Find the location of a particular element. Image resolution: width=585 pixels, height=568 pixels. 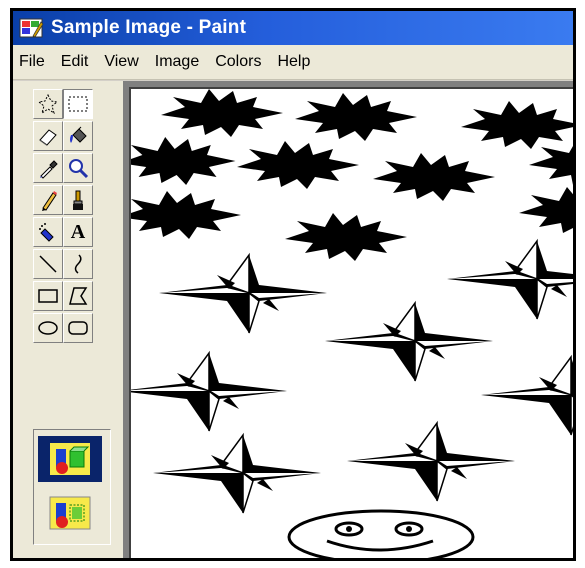

tool-pick-color is located at coordinates (48, 168).